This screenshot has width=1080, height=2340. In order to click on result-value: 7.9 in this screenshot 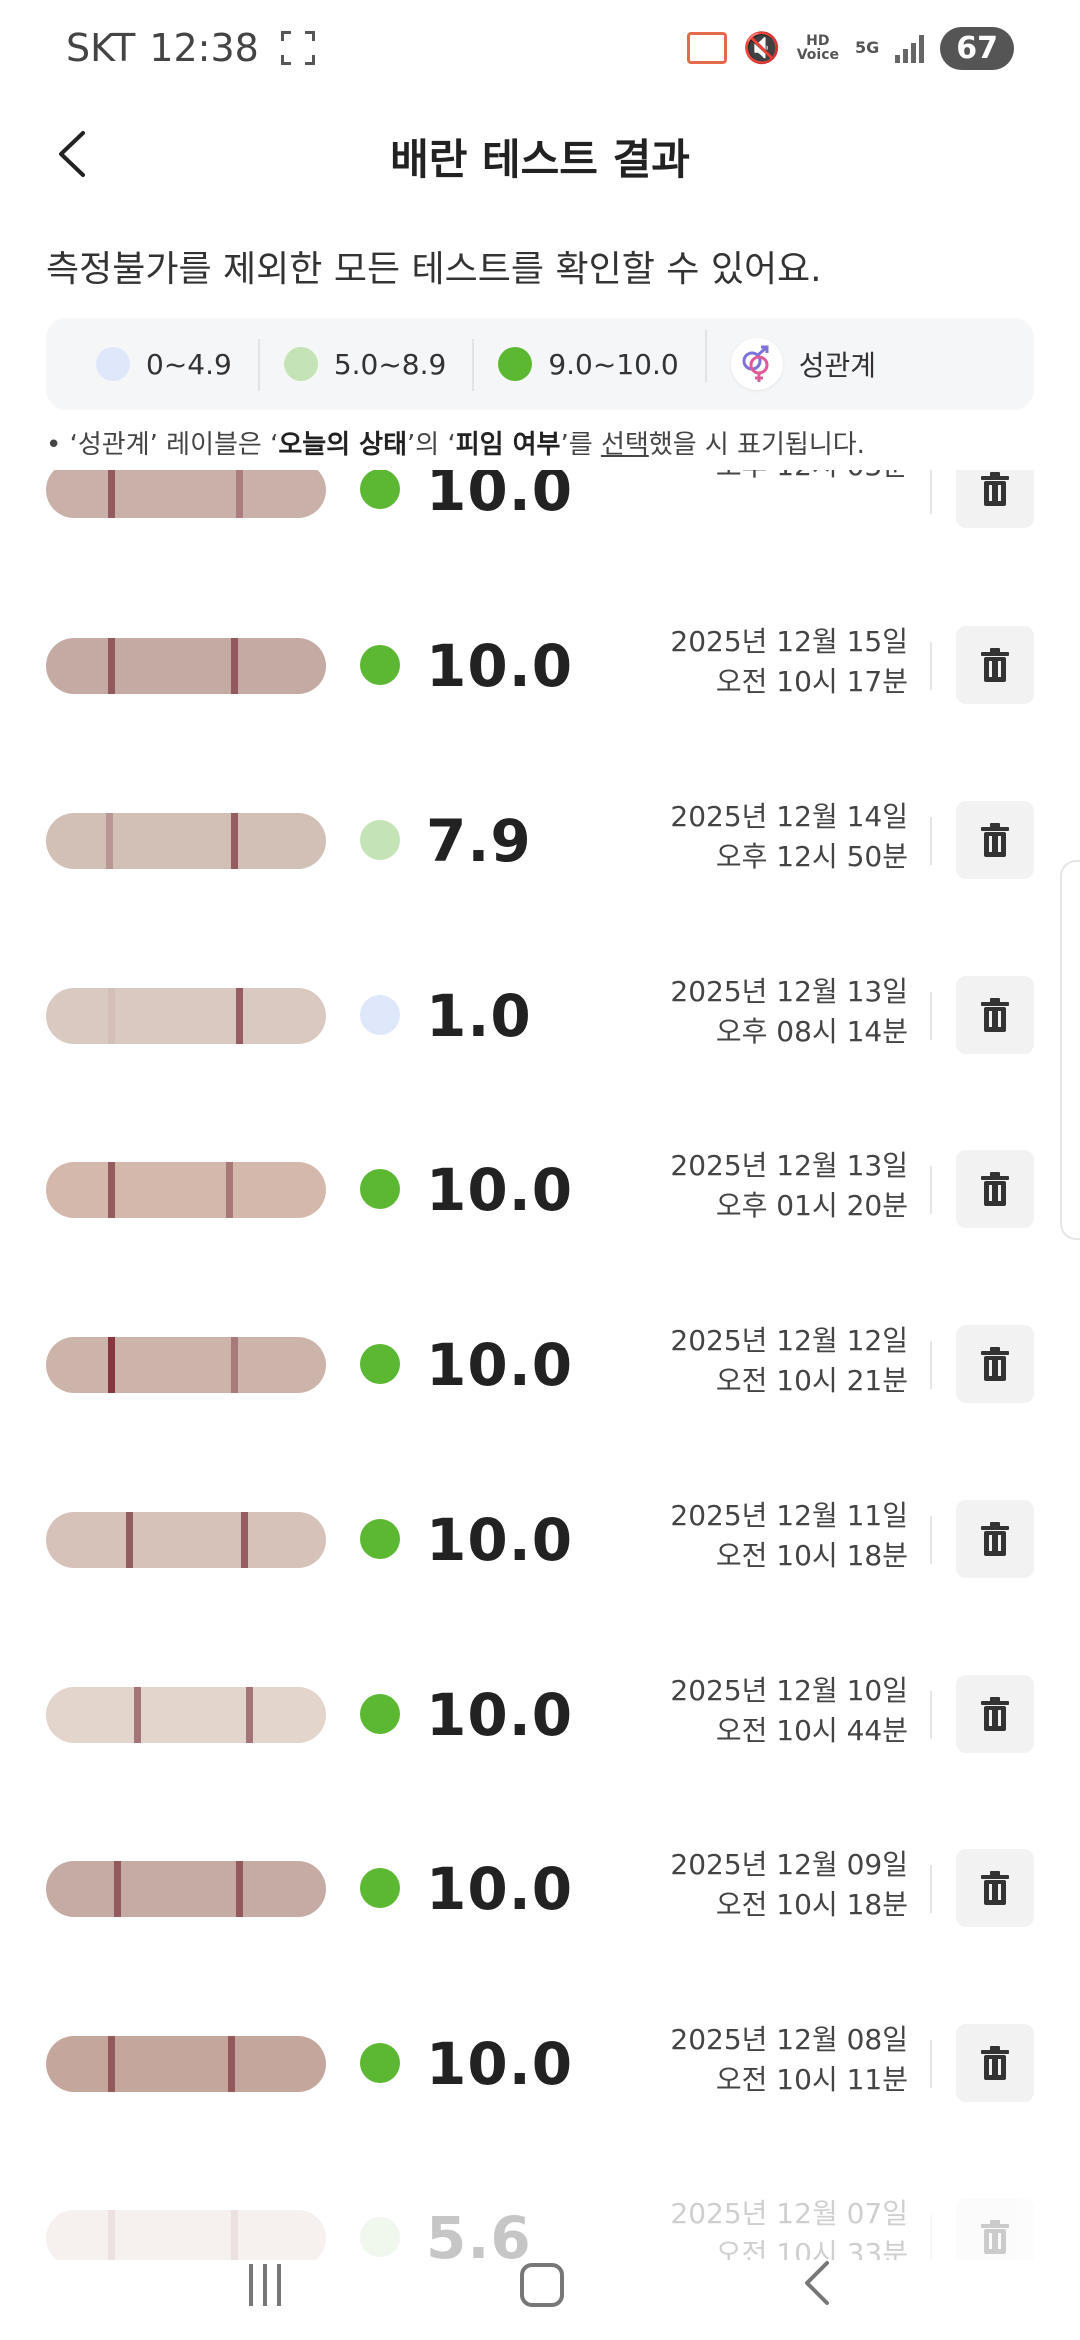, I will do `click(479, 841)`.